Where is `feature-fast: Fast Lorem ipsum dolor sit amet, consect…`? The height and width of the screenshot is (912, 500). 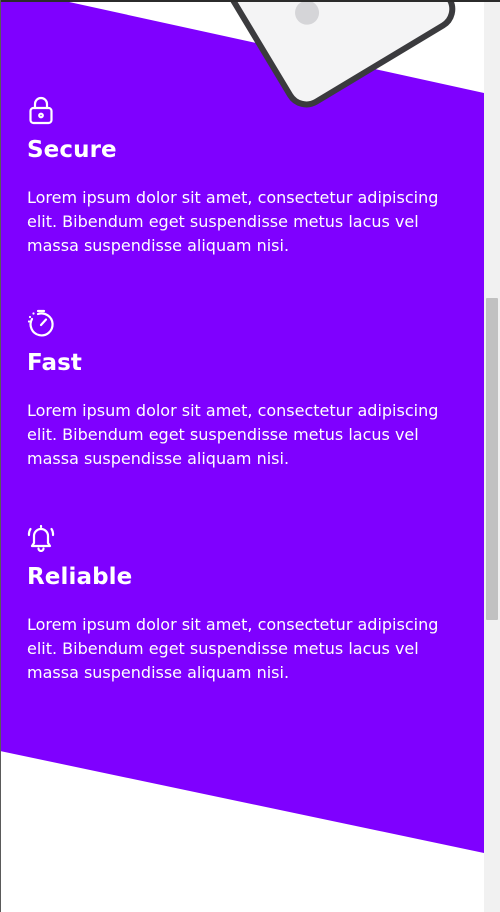 feature-fast: Fast Lorem ipsum dolor sit amet, consect… is located at coordinates (237, 388).